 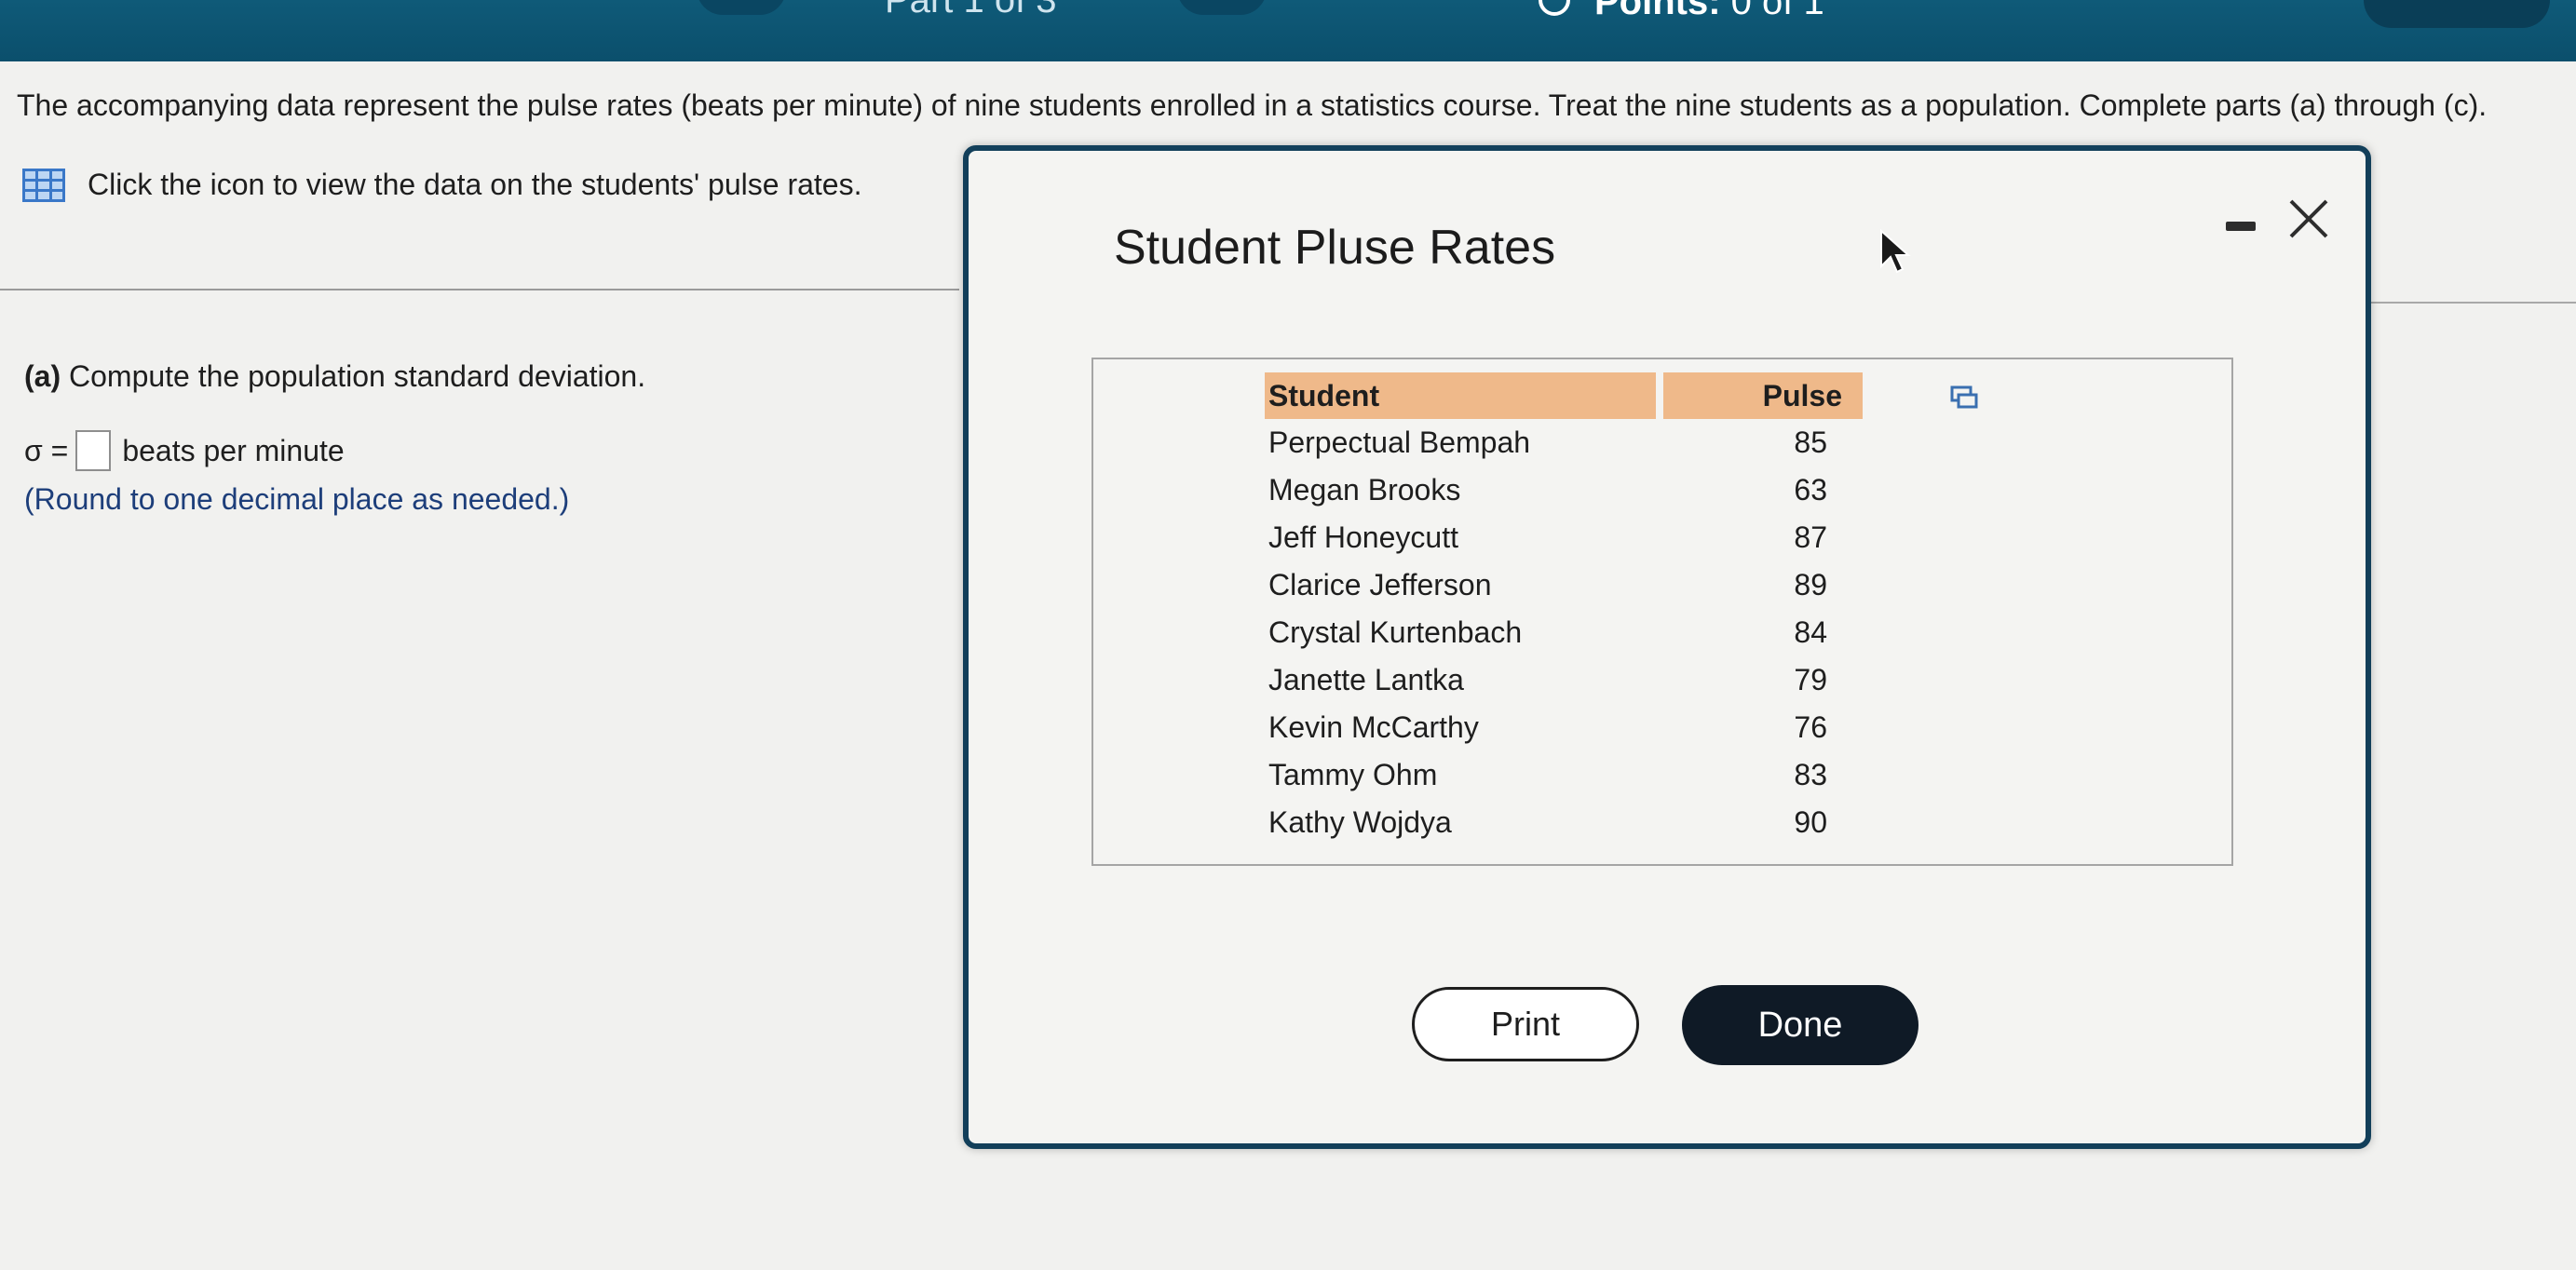 What do you see at coordinates (971, 10) in the screenshot?
I see `part-label: Part 1 of 3` at bounding box center [971, 10].